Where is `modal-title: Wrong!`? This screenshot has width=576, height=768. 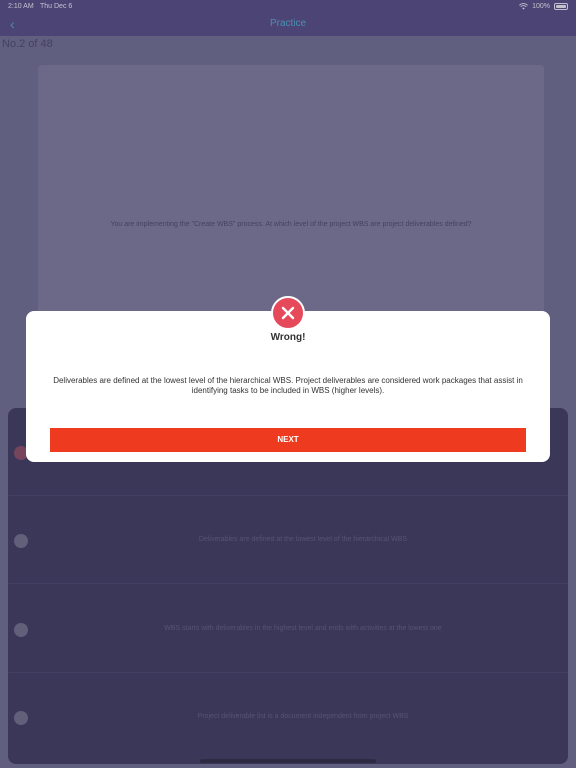
modal-title: Wrong! is located at coordinates (288, 337).